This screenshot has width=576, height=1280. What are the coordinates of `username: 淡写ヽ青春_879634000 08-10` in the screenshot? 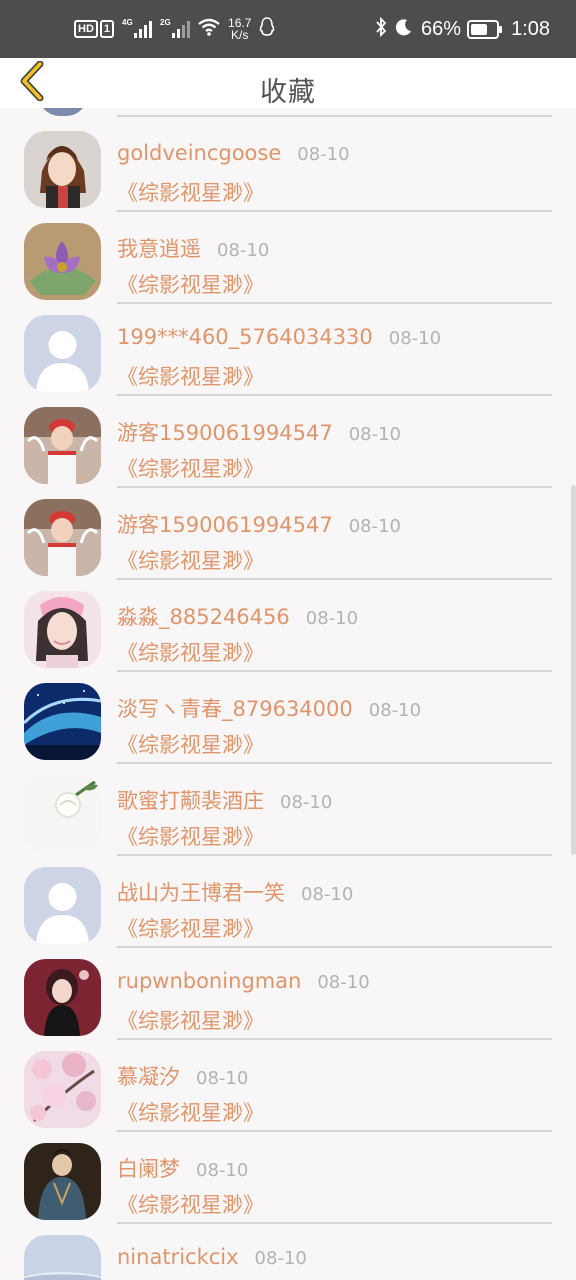 It's located at (269, 708).